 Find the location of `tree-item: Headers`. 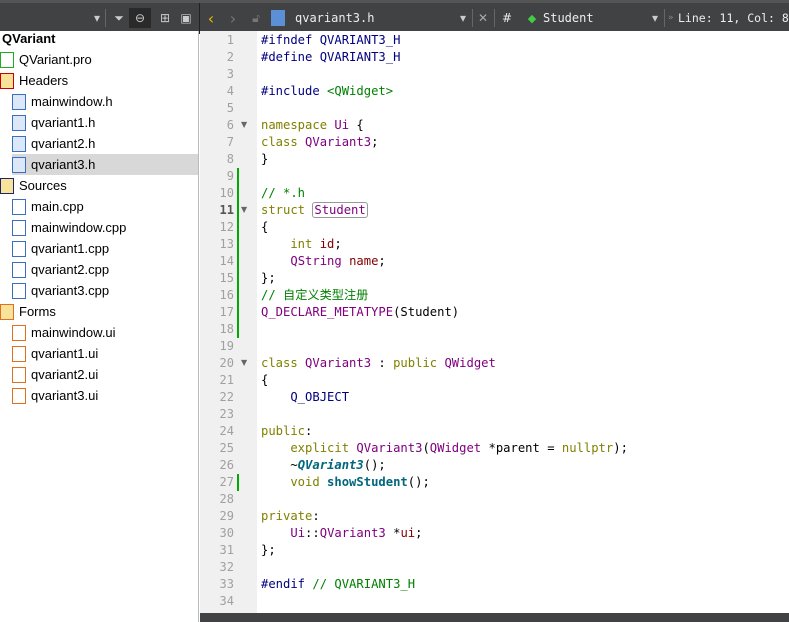

tree-item: Headers is located at coordinates (99, 80).